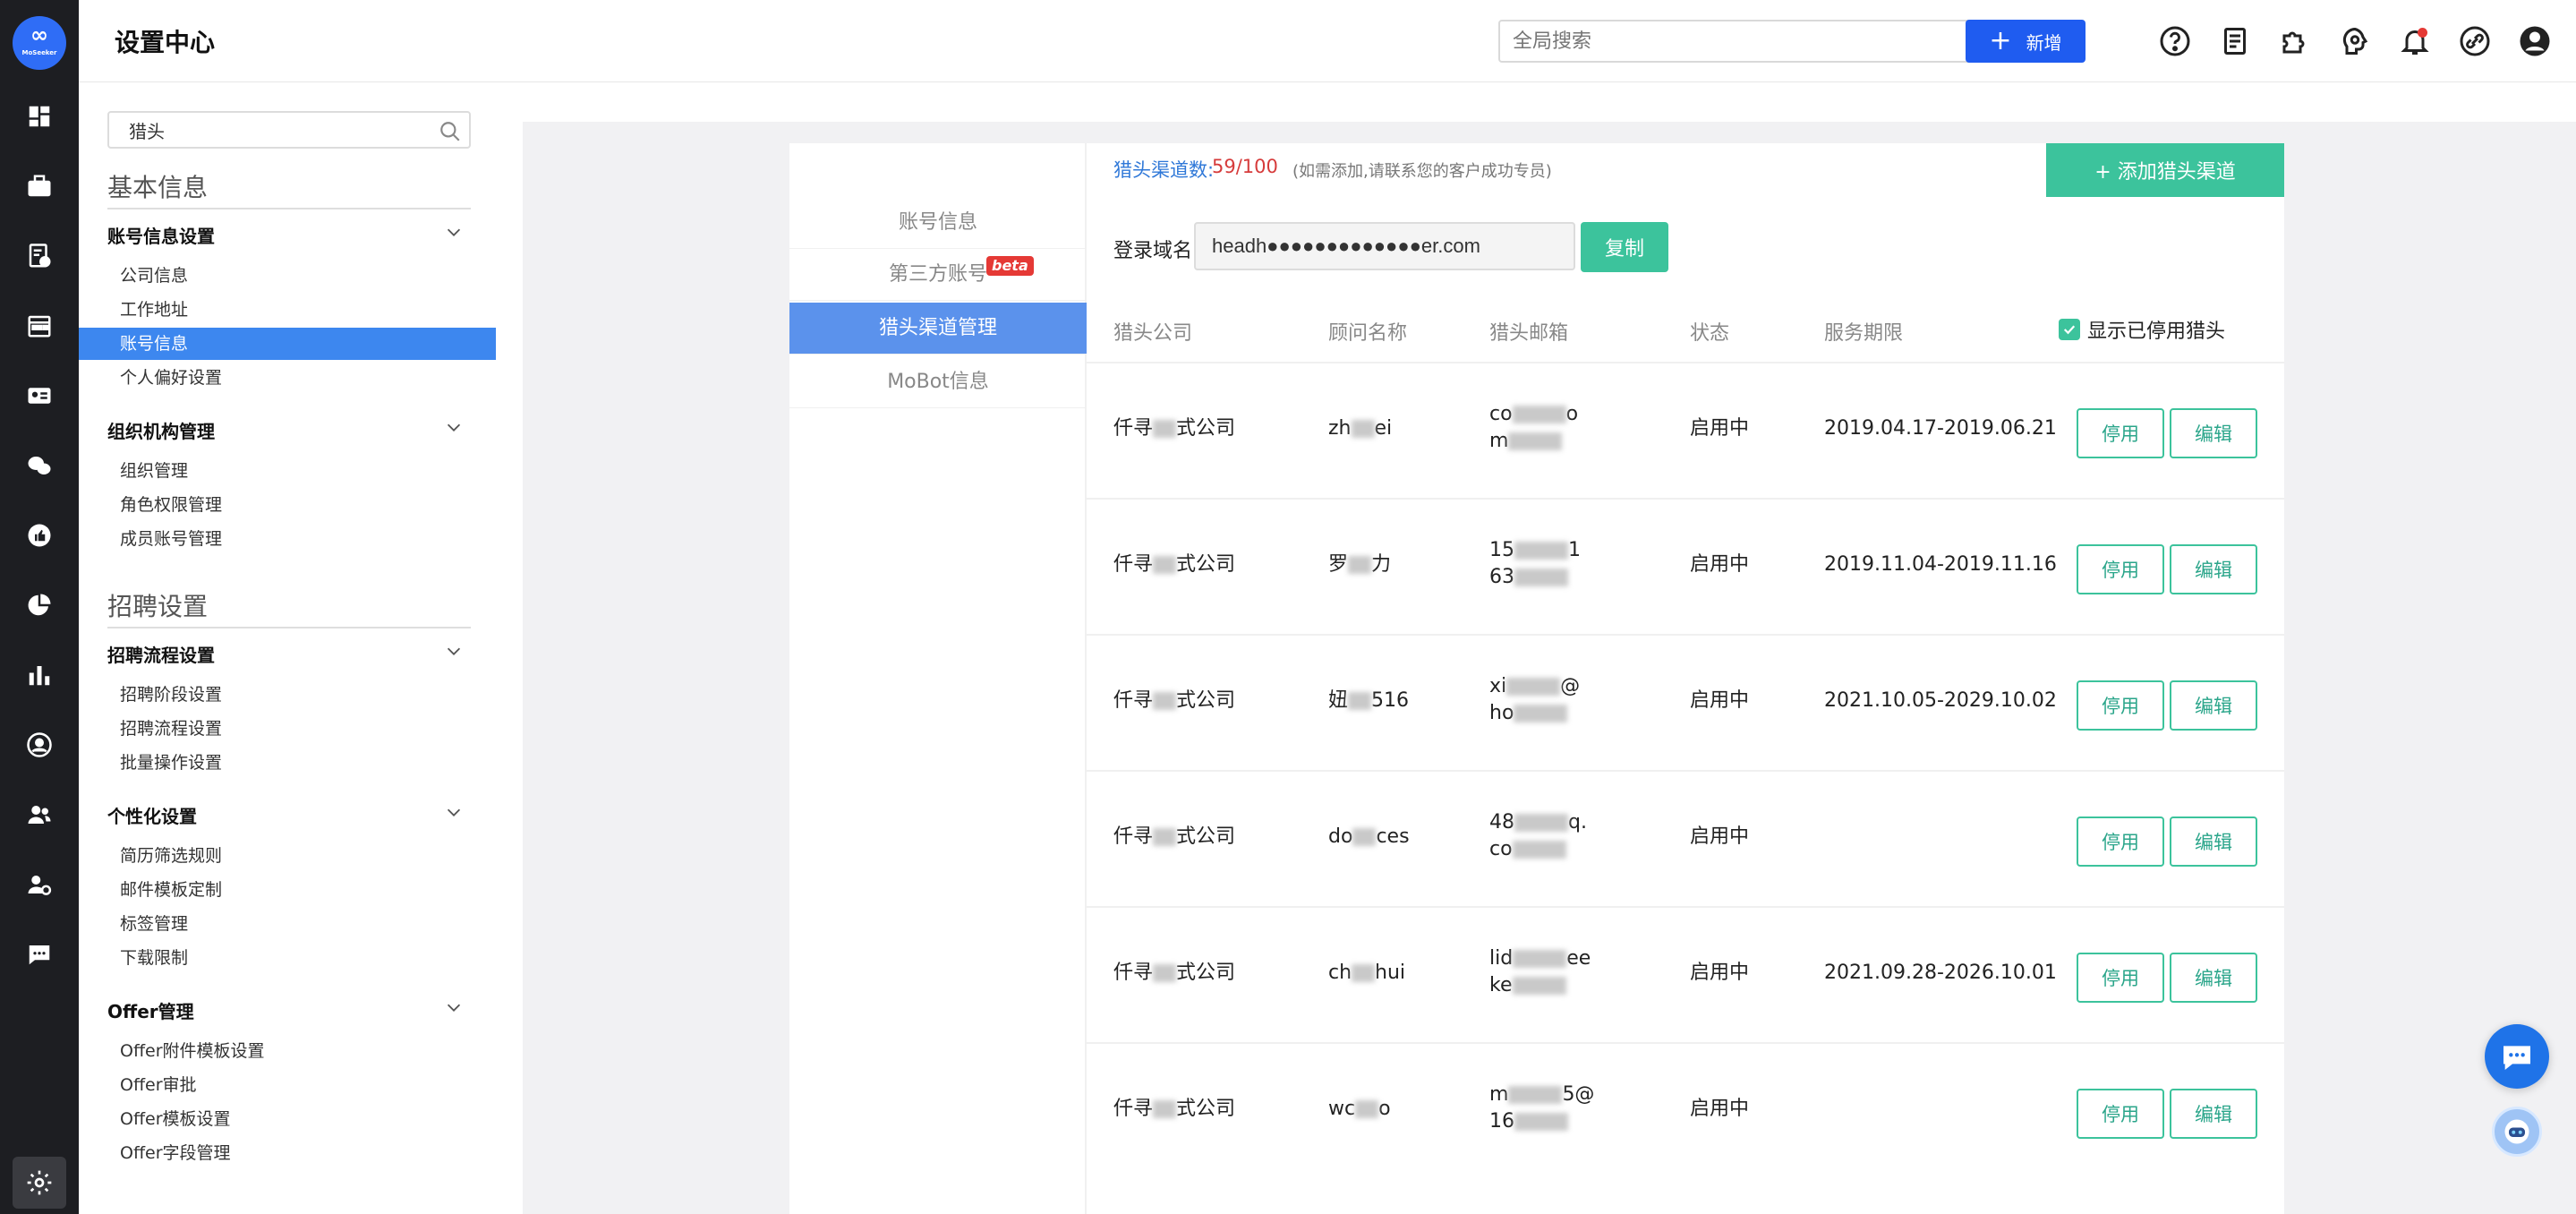 This screenshot has height=1214, width=2576. I want to click on sidebar-item-stage-settings: 招聘阶段设置, so click(287, 695).